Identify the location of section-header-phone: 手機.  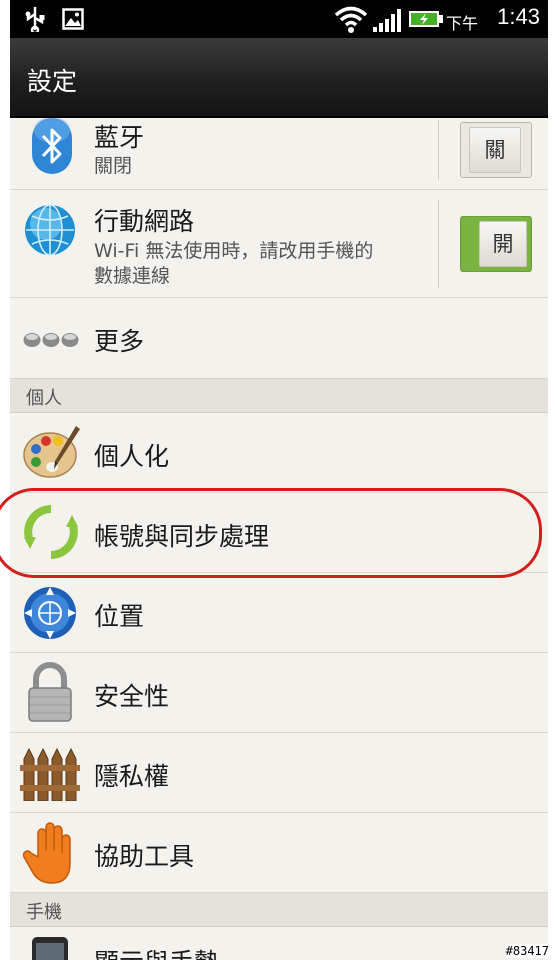
(279, 910).